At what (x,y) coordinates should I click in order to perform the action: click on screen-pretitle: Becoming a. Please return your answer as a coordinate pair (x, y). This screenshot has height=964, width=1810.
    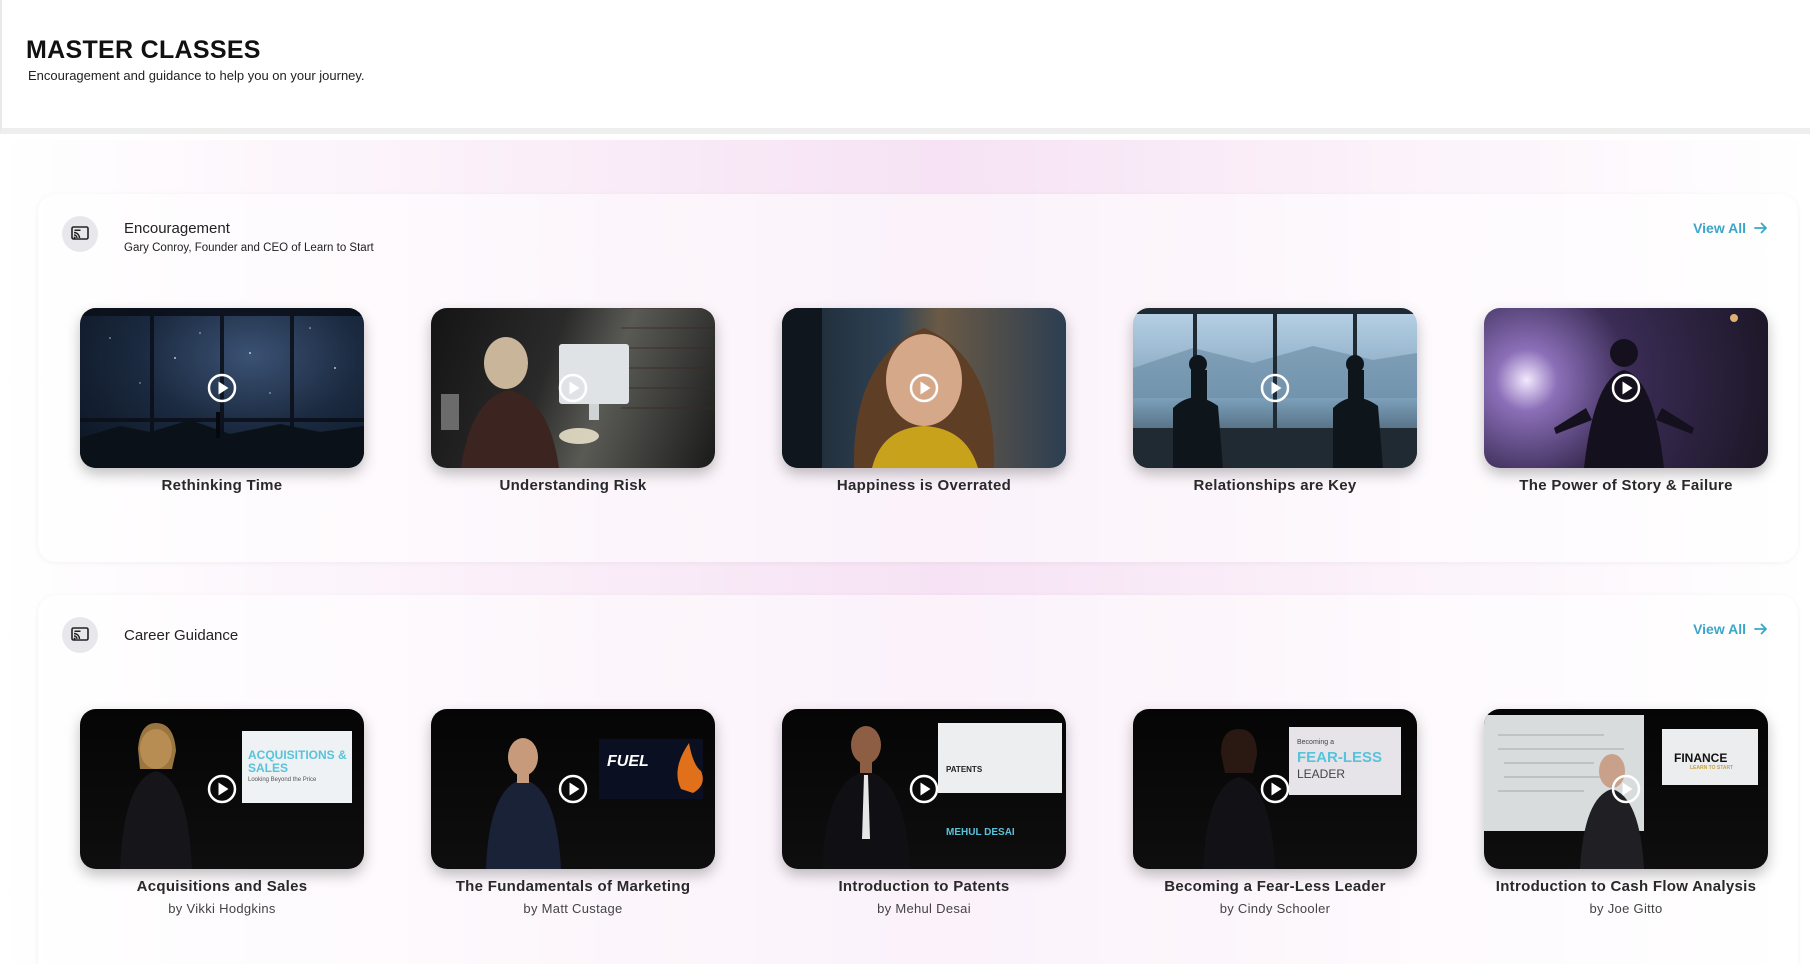
    Looking at the image, I should click on (1315, 742).